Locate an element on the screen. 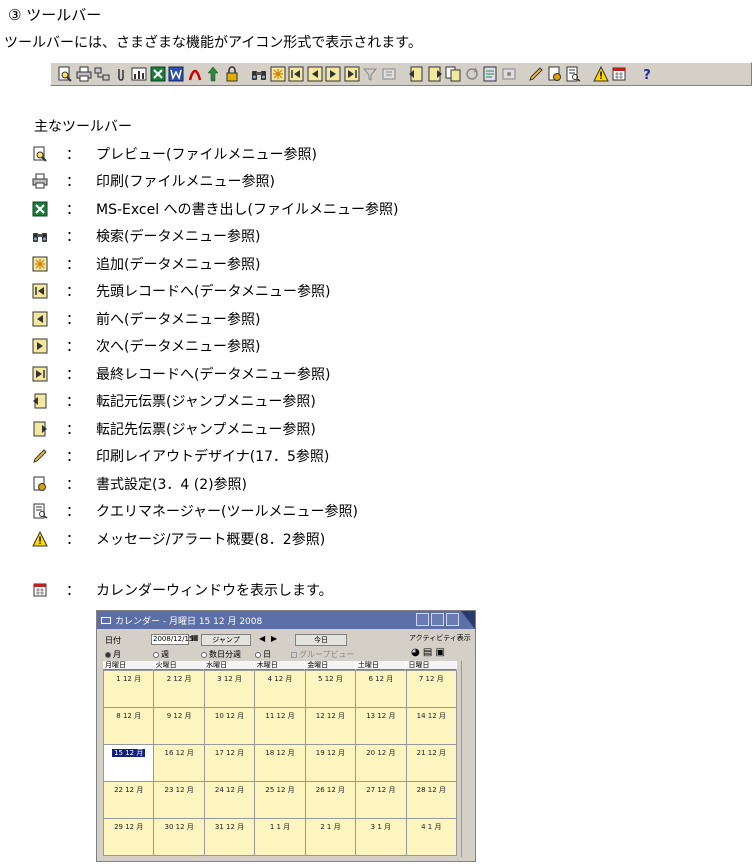 The image size is (756, 868). calendar-day-cell: 26 12 月 is located at coordinates (331, 799).